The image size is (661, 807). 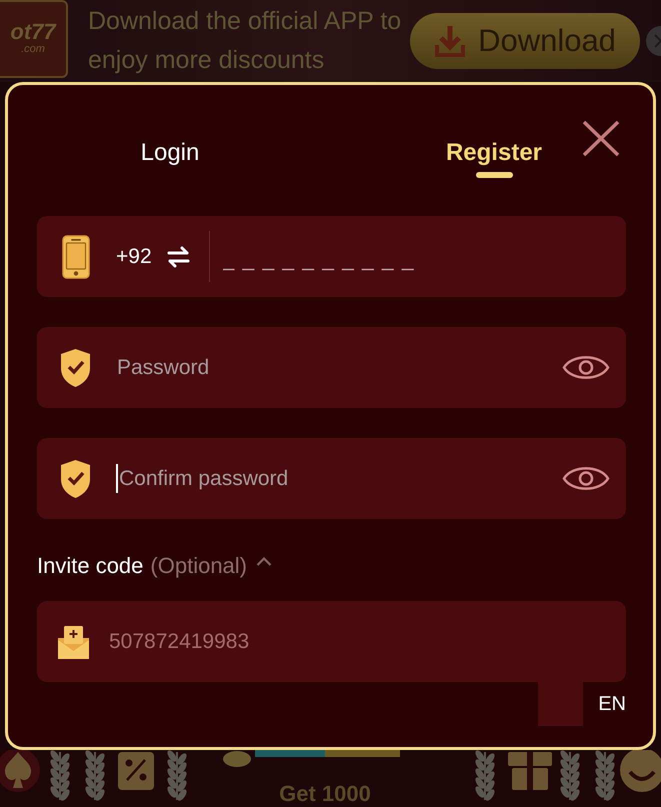 I want to click on swap-icon, so click(x=178, y=257).